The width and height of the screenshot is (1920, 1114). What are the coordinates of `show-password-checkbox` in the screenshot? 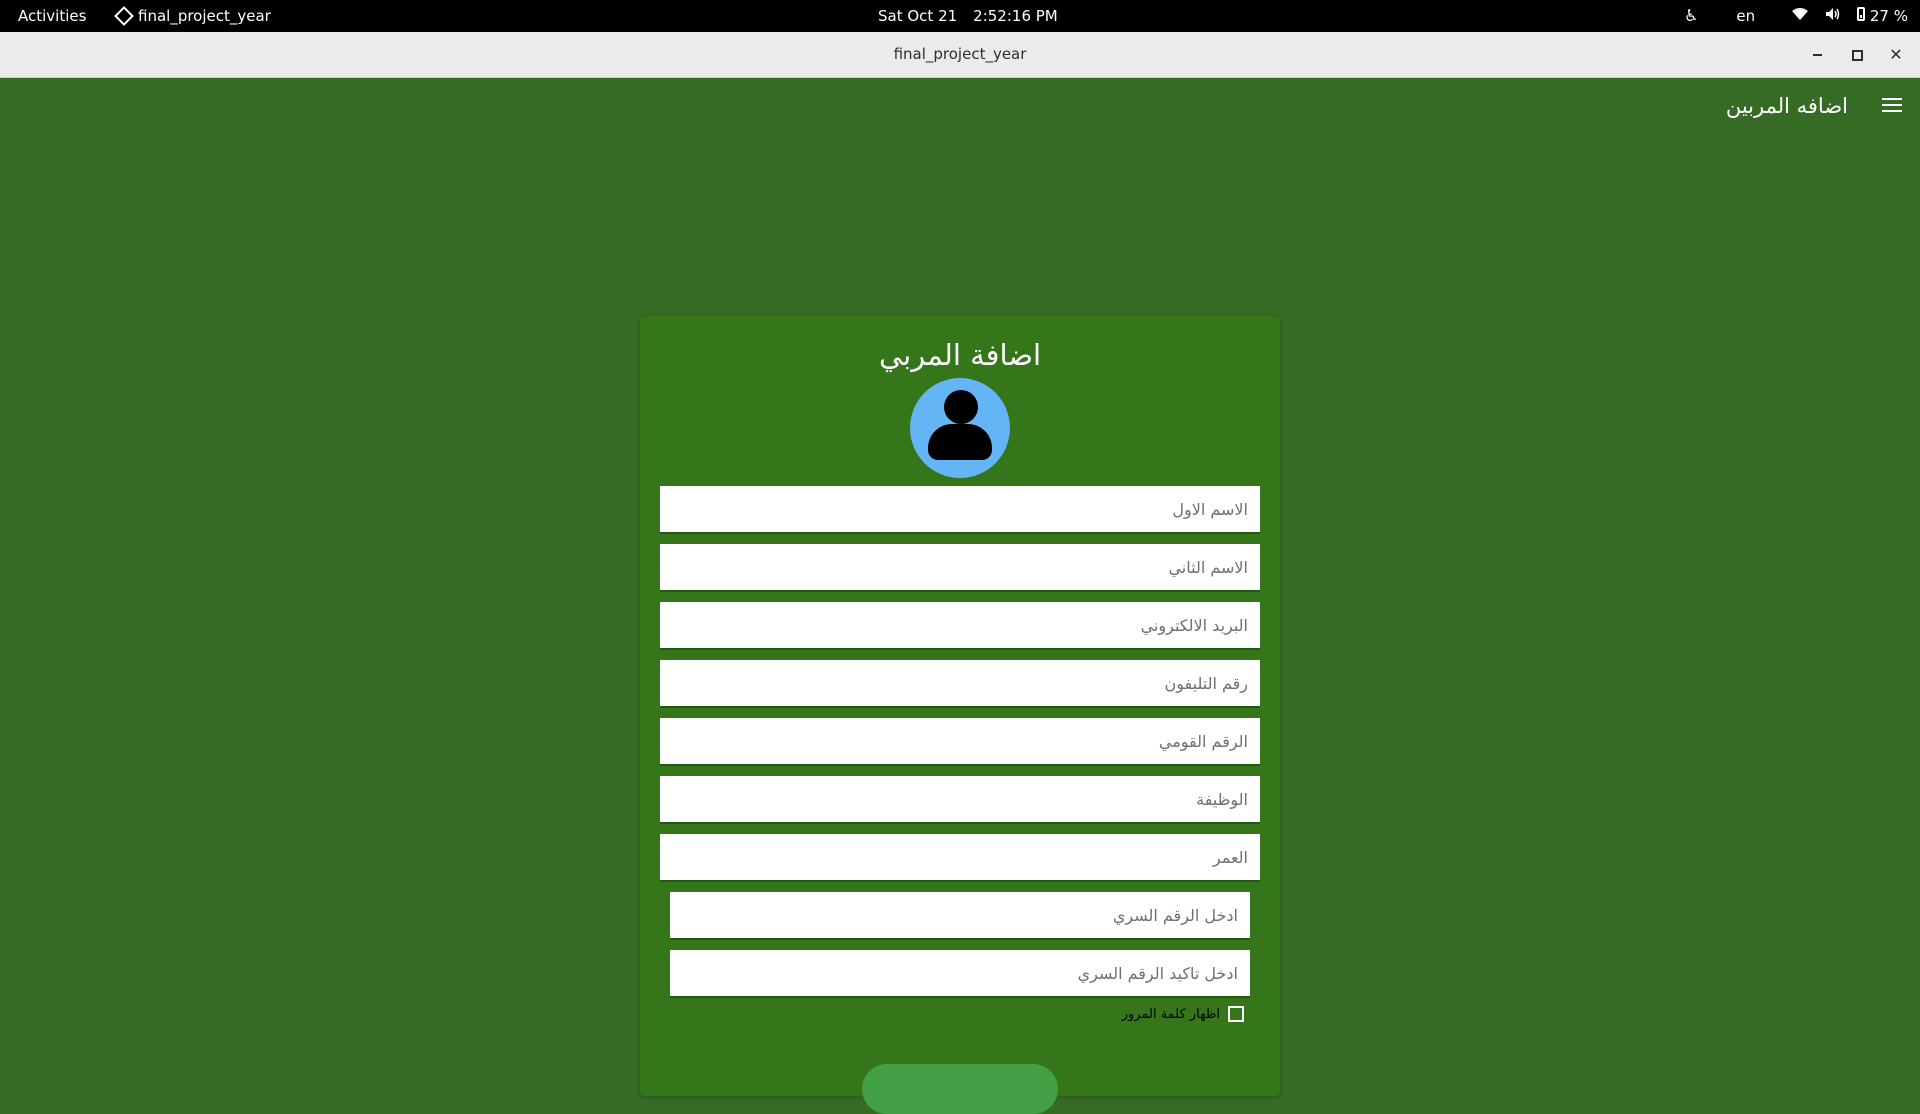 It's located at (1236, 1014).